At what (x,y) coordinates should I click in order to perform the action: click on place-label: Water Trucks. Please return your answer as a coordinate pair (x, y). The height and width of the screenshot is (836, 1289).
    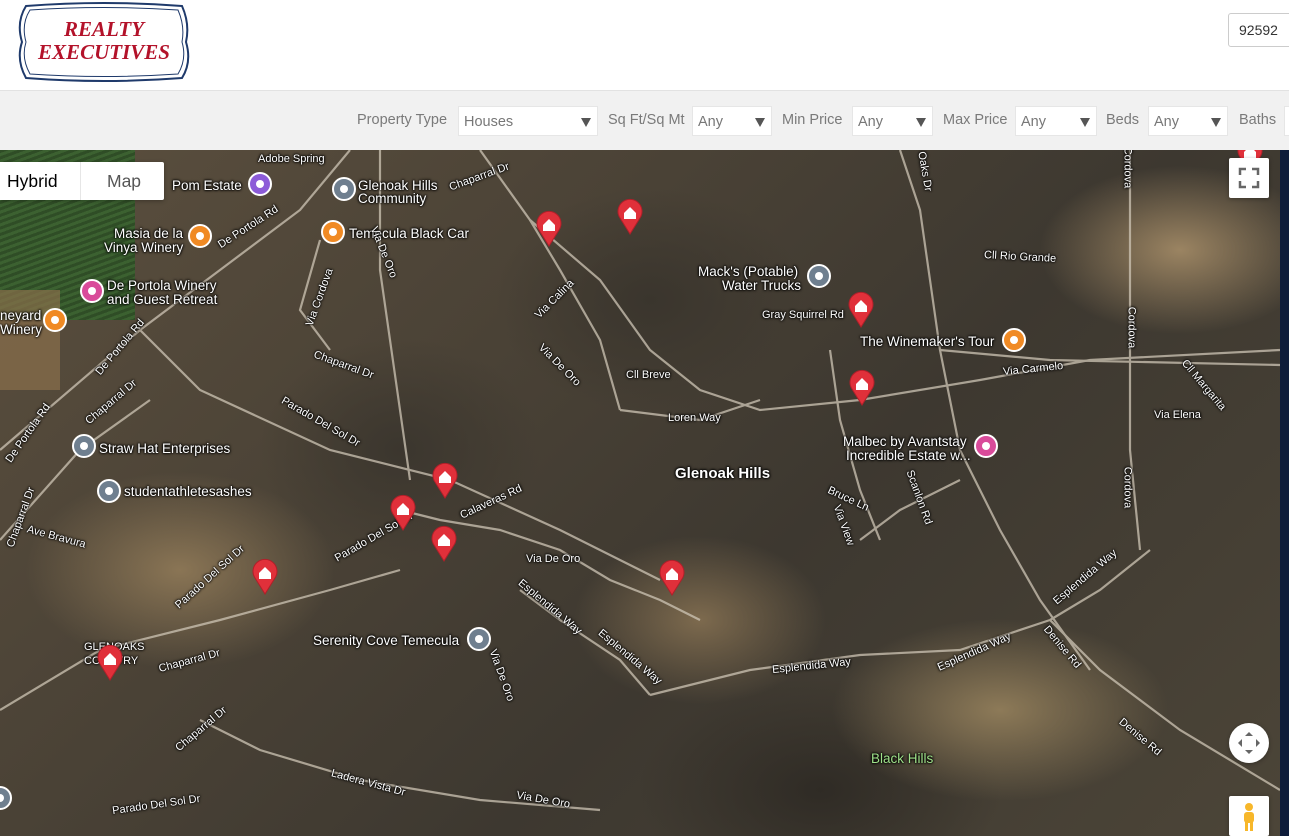
    Looking at the image, I should click on (762, 285).